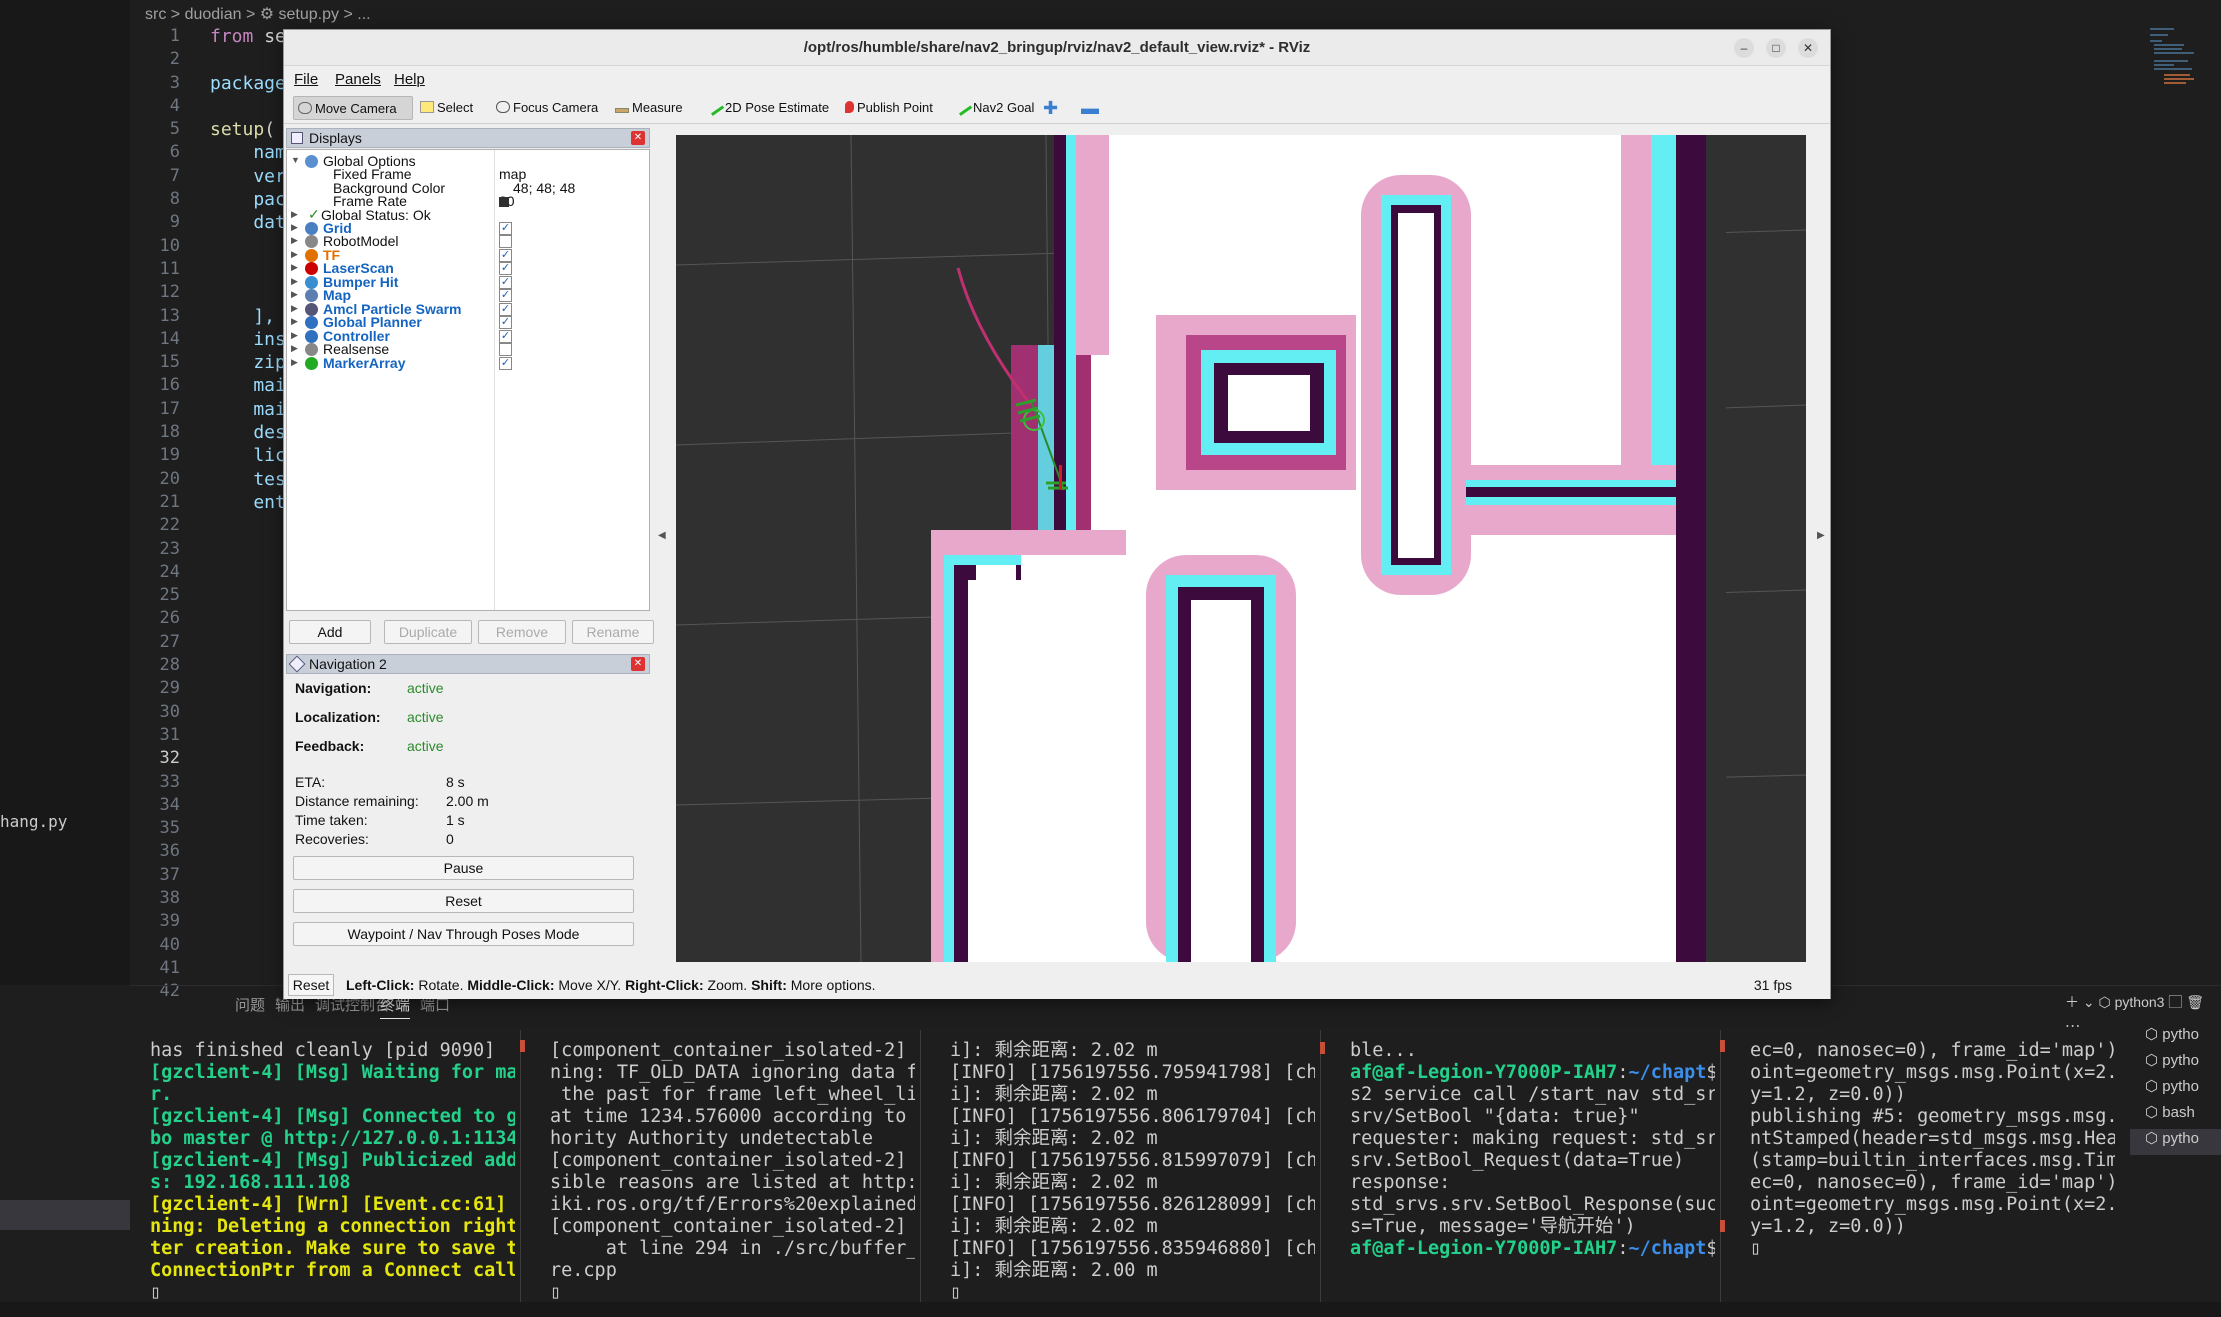 The width and height of the screenshot is (2221, 1317). What do you see at coordinates (353, 108) in the screenshot?
I see `tool-move-camera: Move Camera` at bounding box center [353, 108].